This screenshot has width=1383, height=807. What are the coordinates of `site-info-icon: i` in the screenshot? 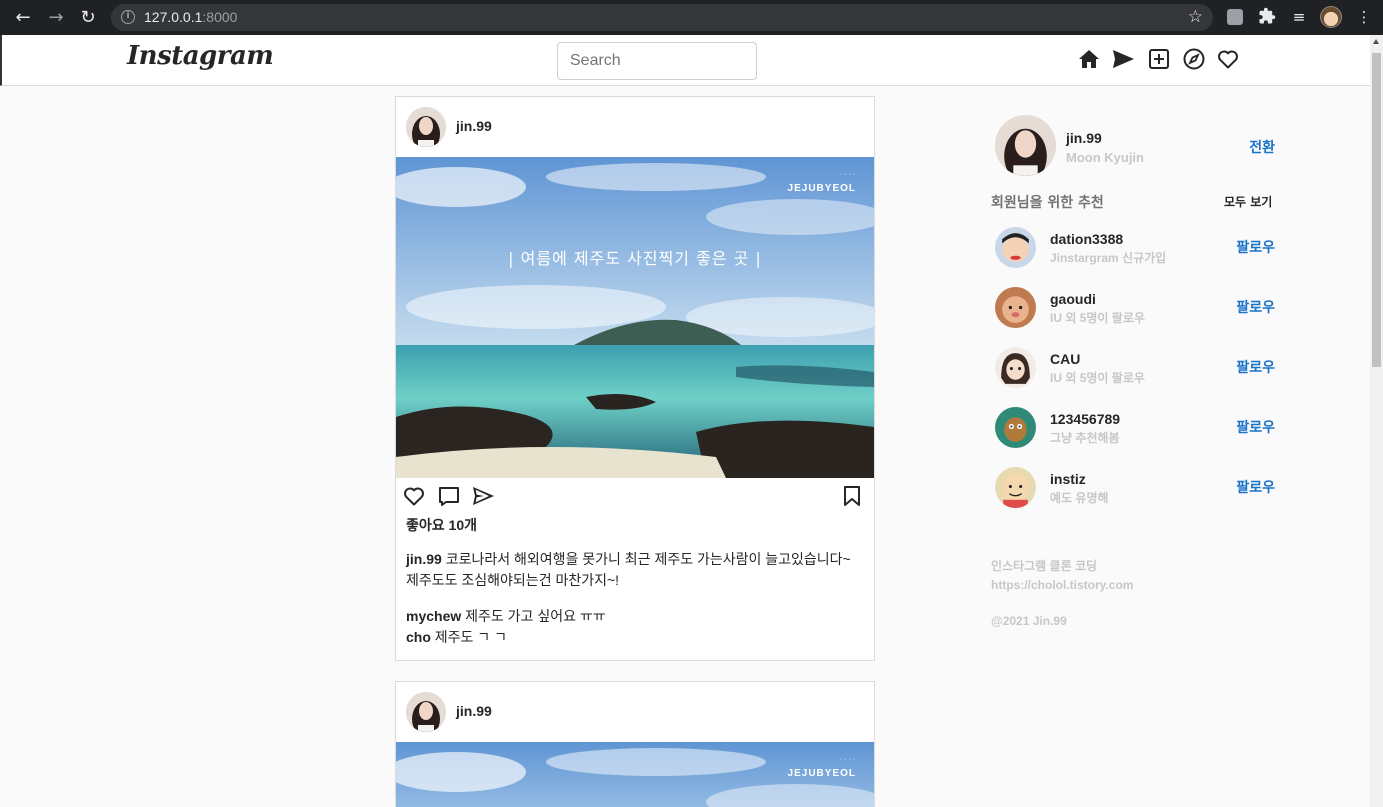 It's located at (128, 17).